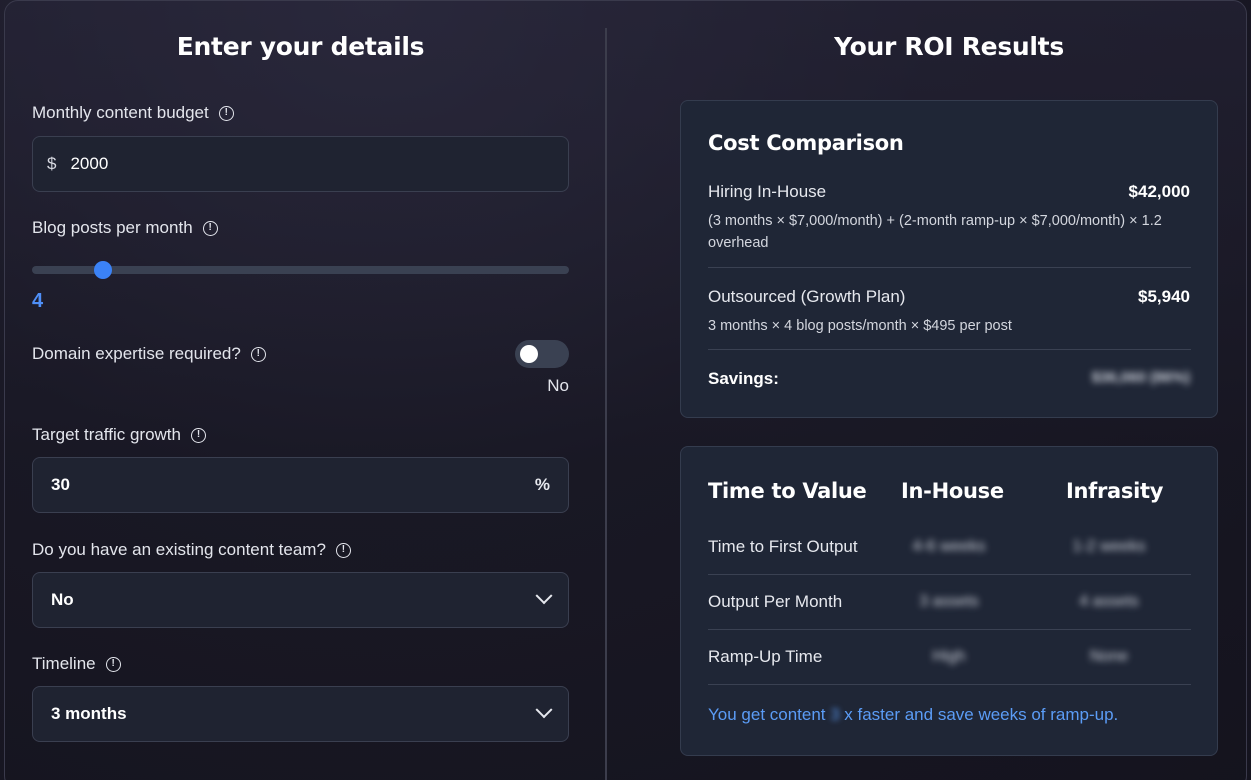 Image resolution: width=1251 pixels, height=780 pixels. I want to click on team-select: No, so click(300, 600).